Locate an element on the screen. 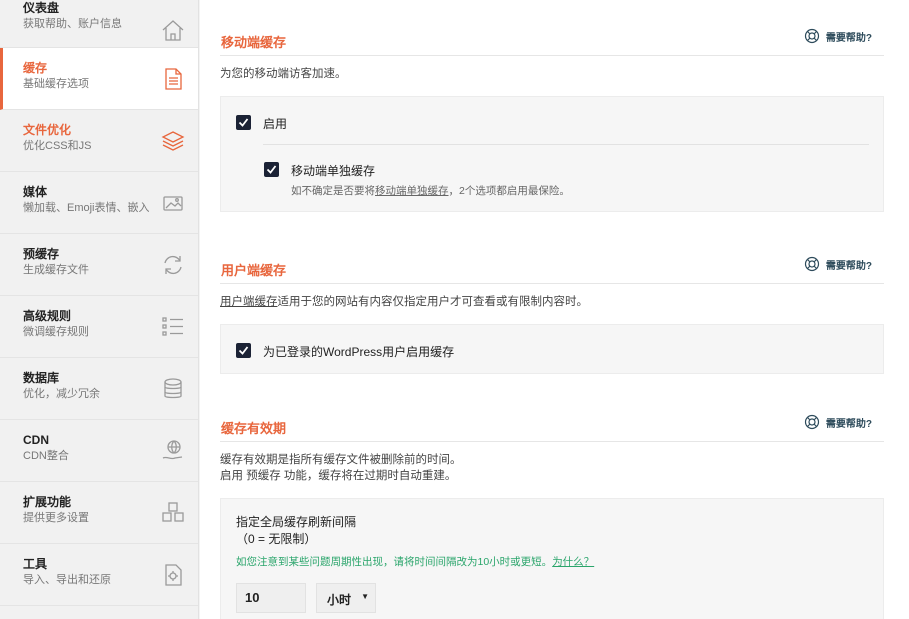  document-icon is located at coordinates (173, 78).